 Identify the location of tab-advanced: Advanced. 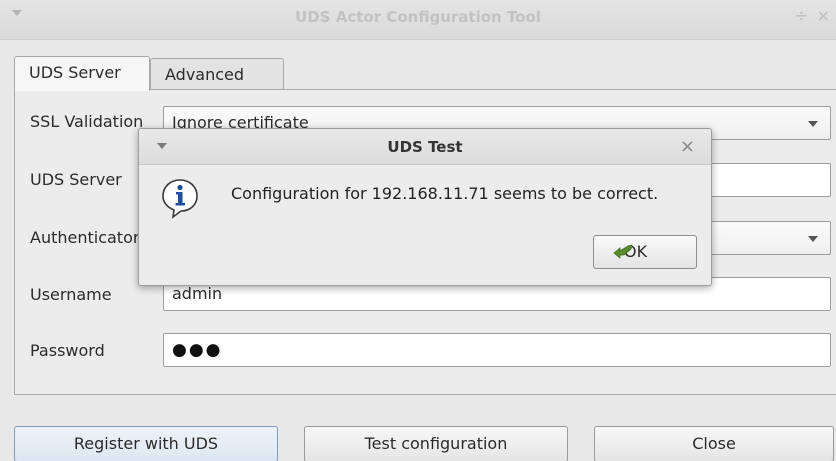
(217, 74).